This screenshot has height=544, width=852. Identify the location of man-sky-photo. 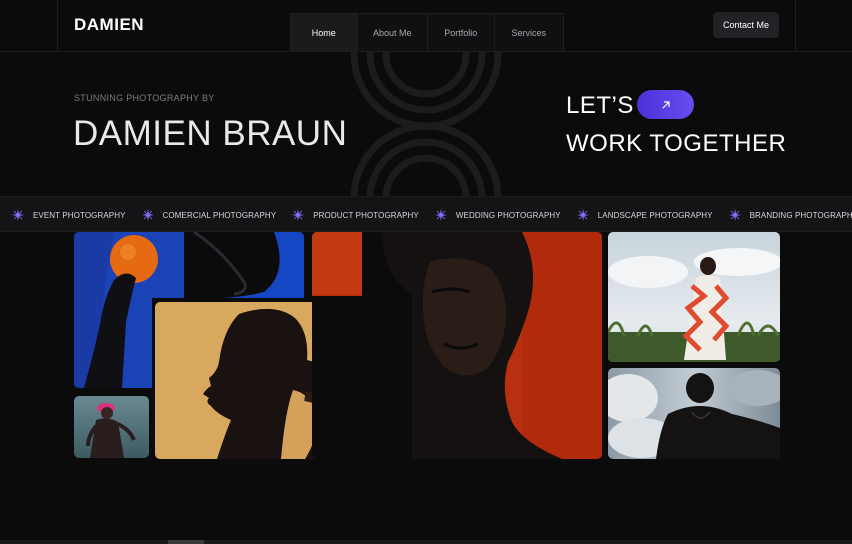
(694, 413).